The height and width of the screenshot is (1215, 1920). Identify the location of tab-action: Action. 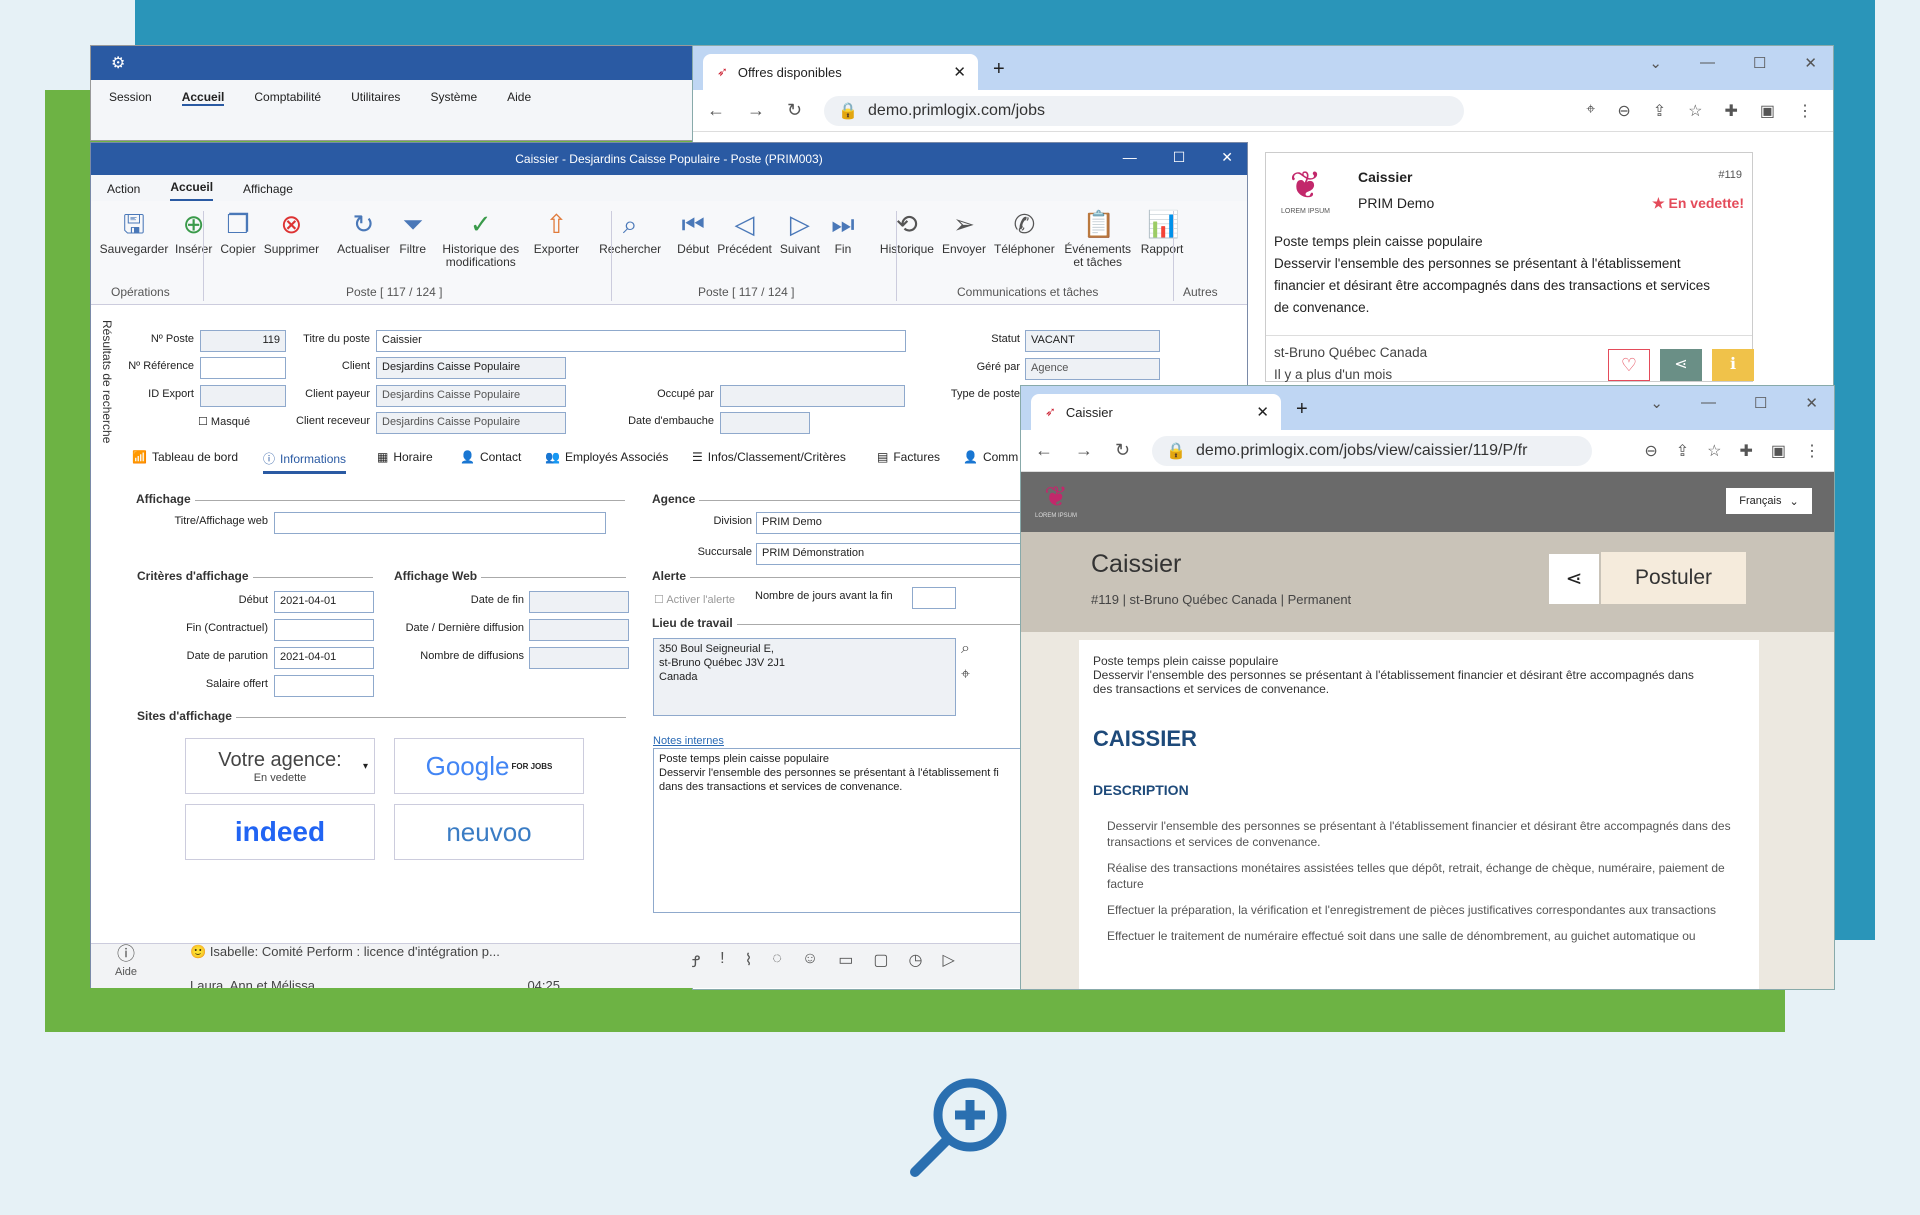
(123, 191).